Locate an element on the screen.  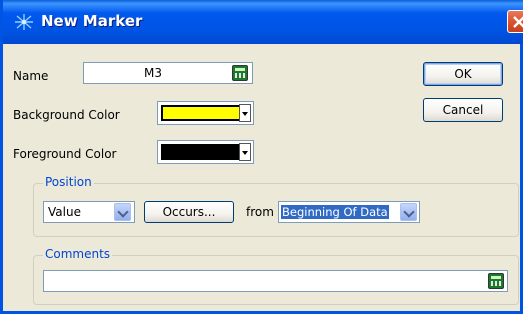
spark-icon is located at coordinates (24, 22).